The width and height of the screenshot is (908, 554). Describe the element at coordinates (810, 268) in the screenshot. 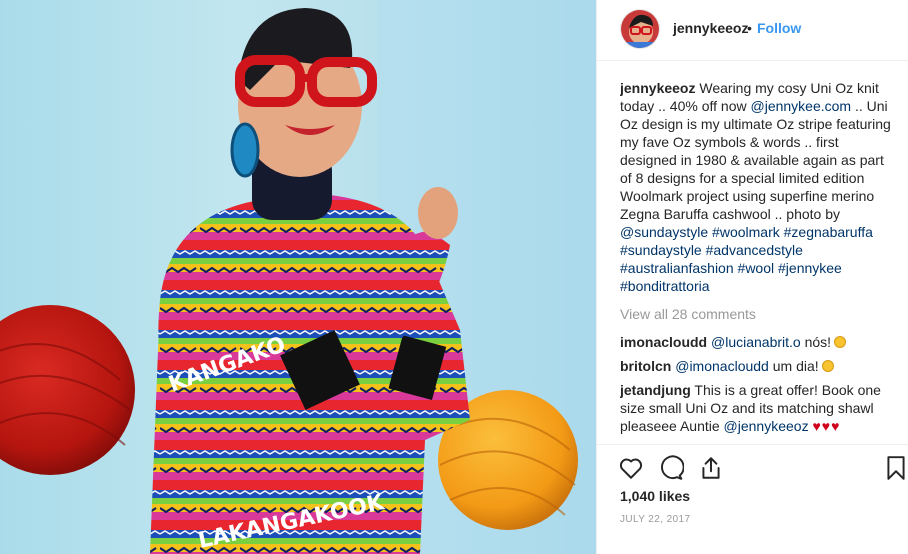

I see `hashtag: #jennykee` at that location.